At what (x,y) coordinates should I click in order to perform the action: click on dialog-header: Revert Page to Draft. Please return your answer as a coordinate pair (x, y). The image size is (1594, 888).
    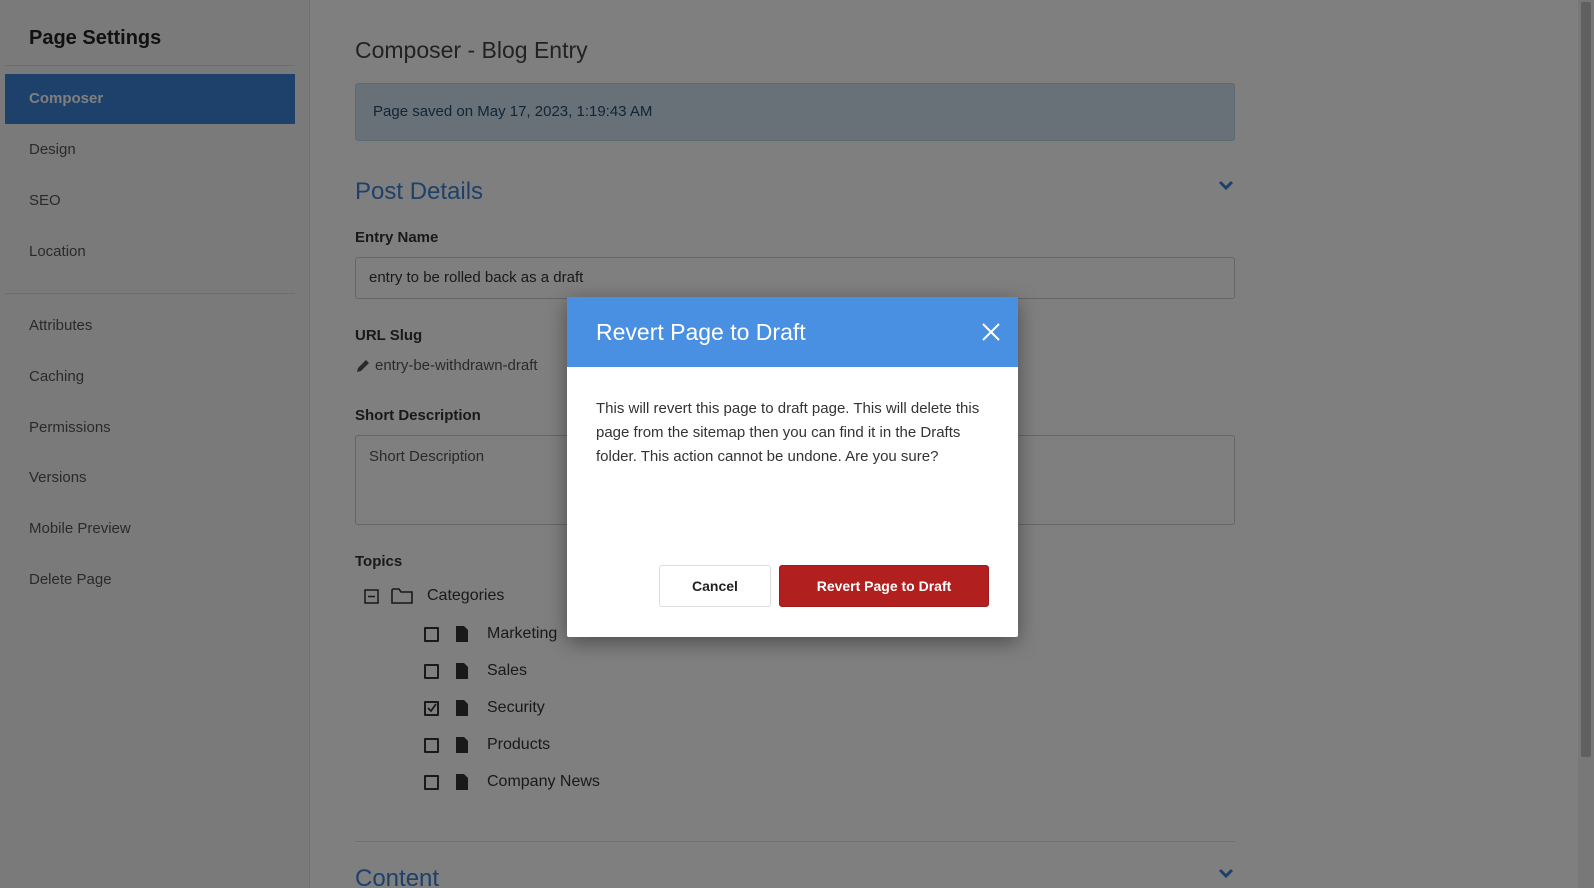
    Looking at the image, I should click on (792, 332).